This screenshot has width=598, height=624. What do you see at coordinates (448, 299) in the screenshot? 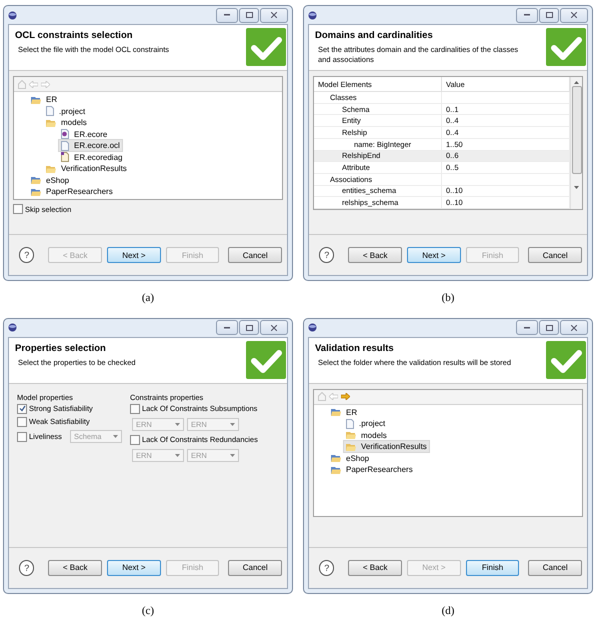
I see `figure-caption: (b)` at bounding box center [448, 299].